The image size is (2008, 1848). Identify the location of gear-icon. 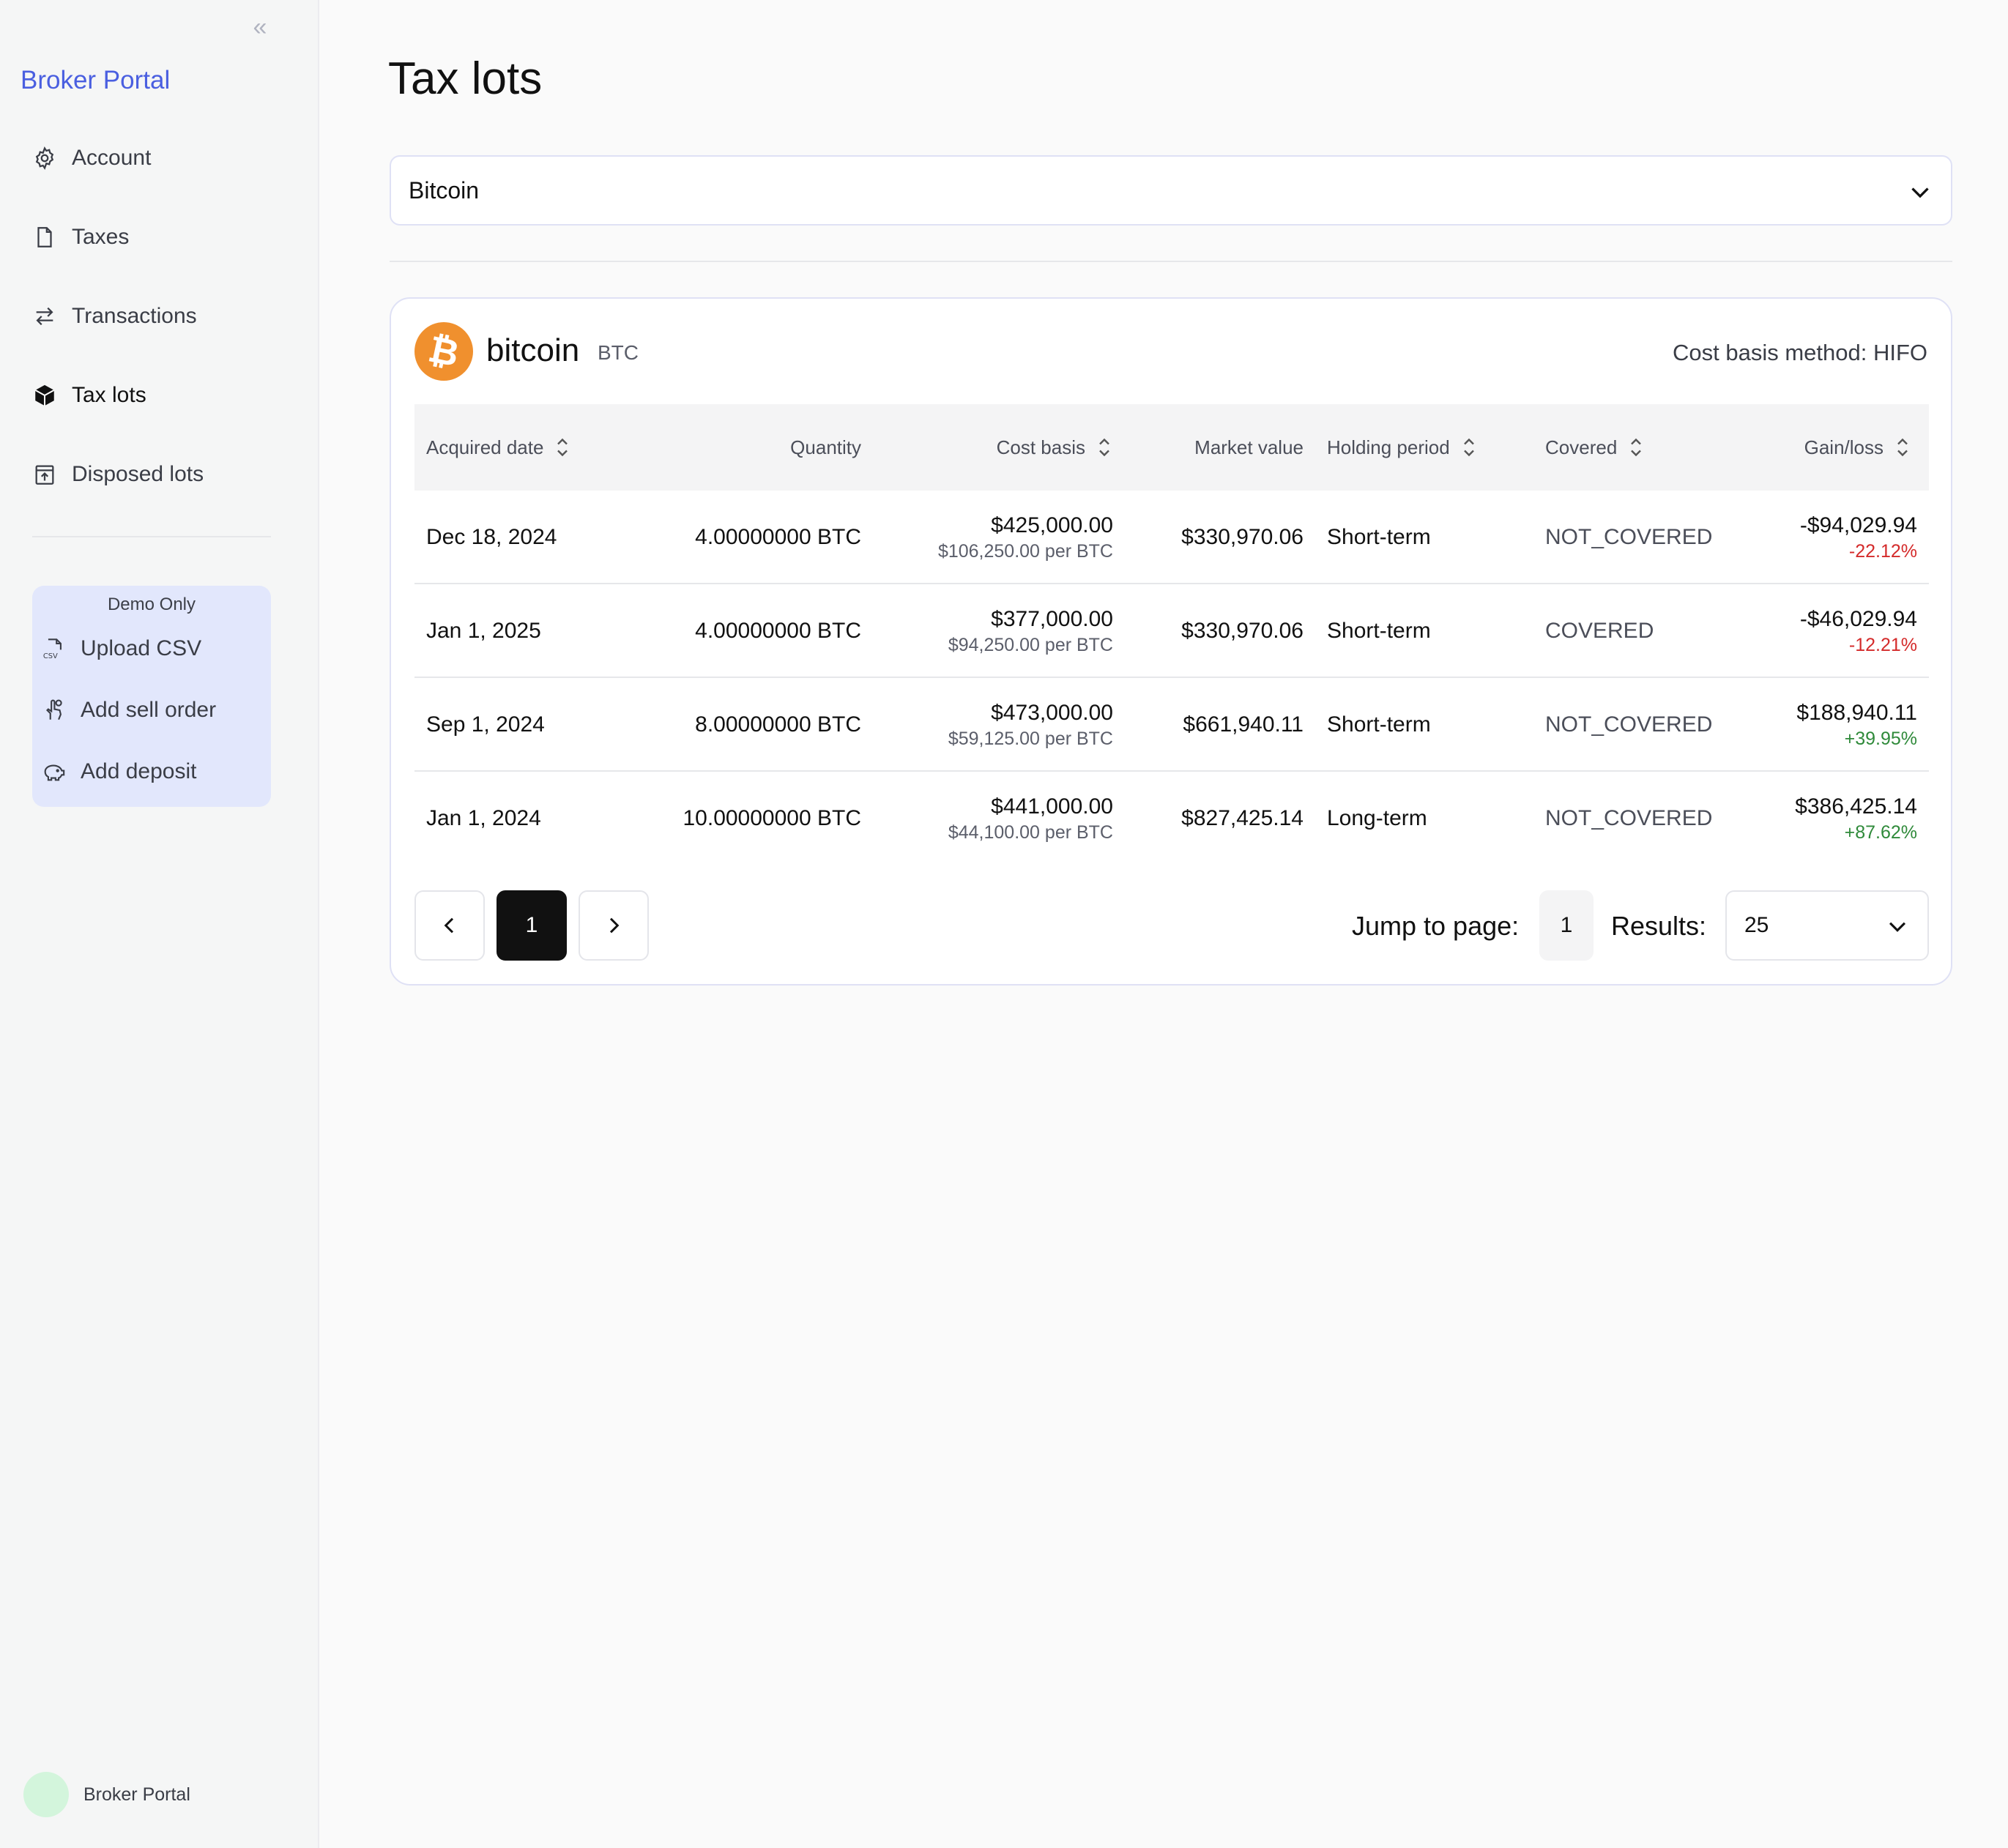
(44, 158).